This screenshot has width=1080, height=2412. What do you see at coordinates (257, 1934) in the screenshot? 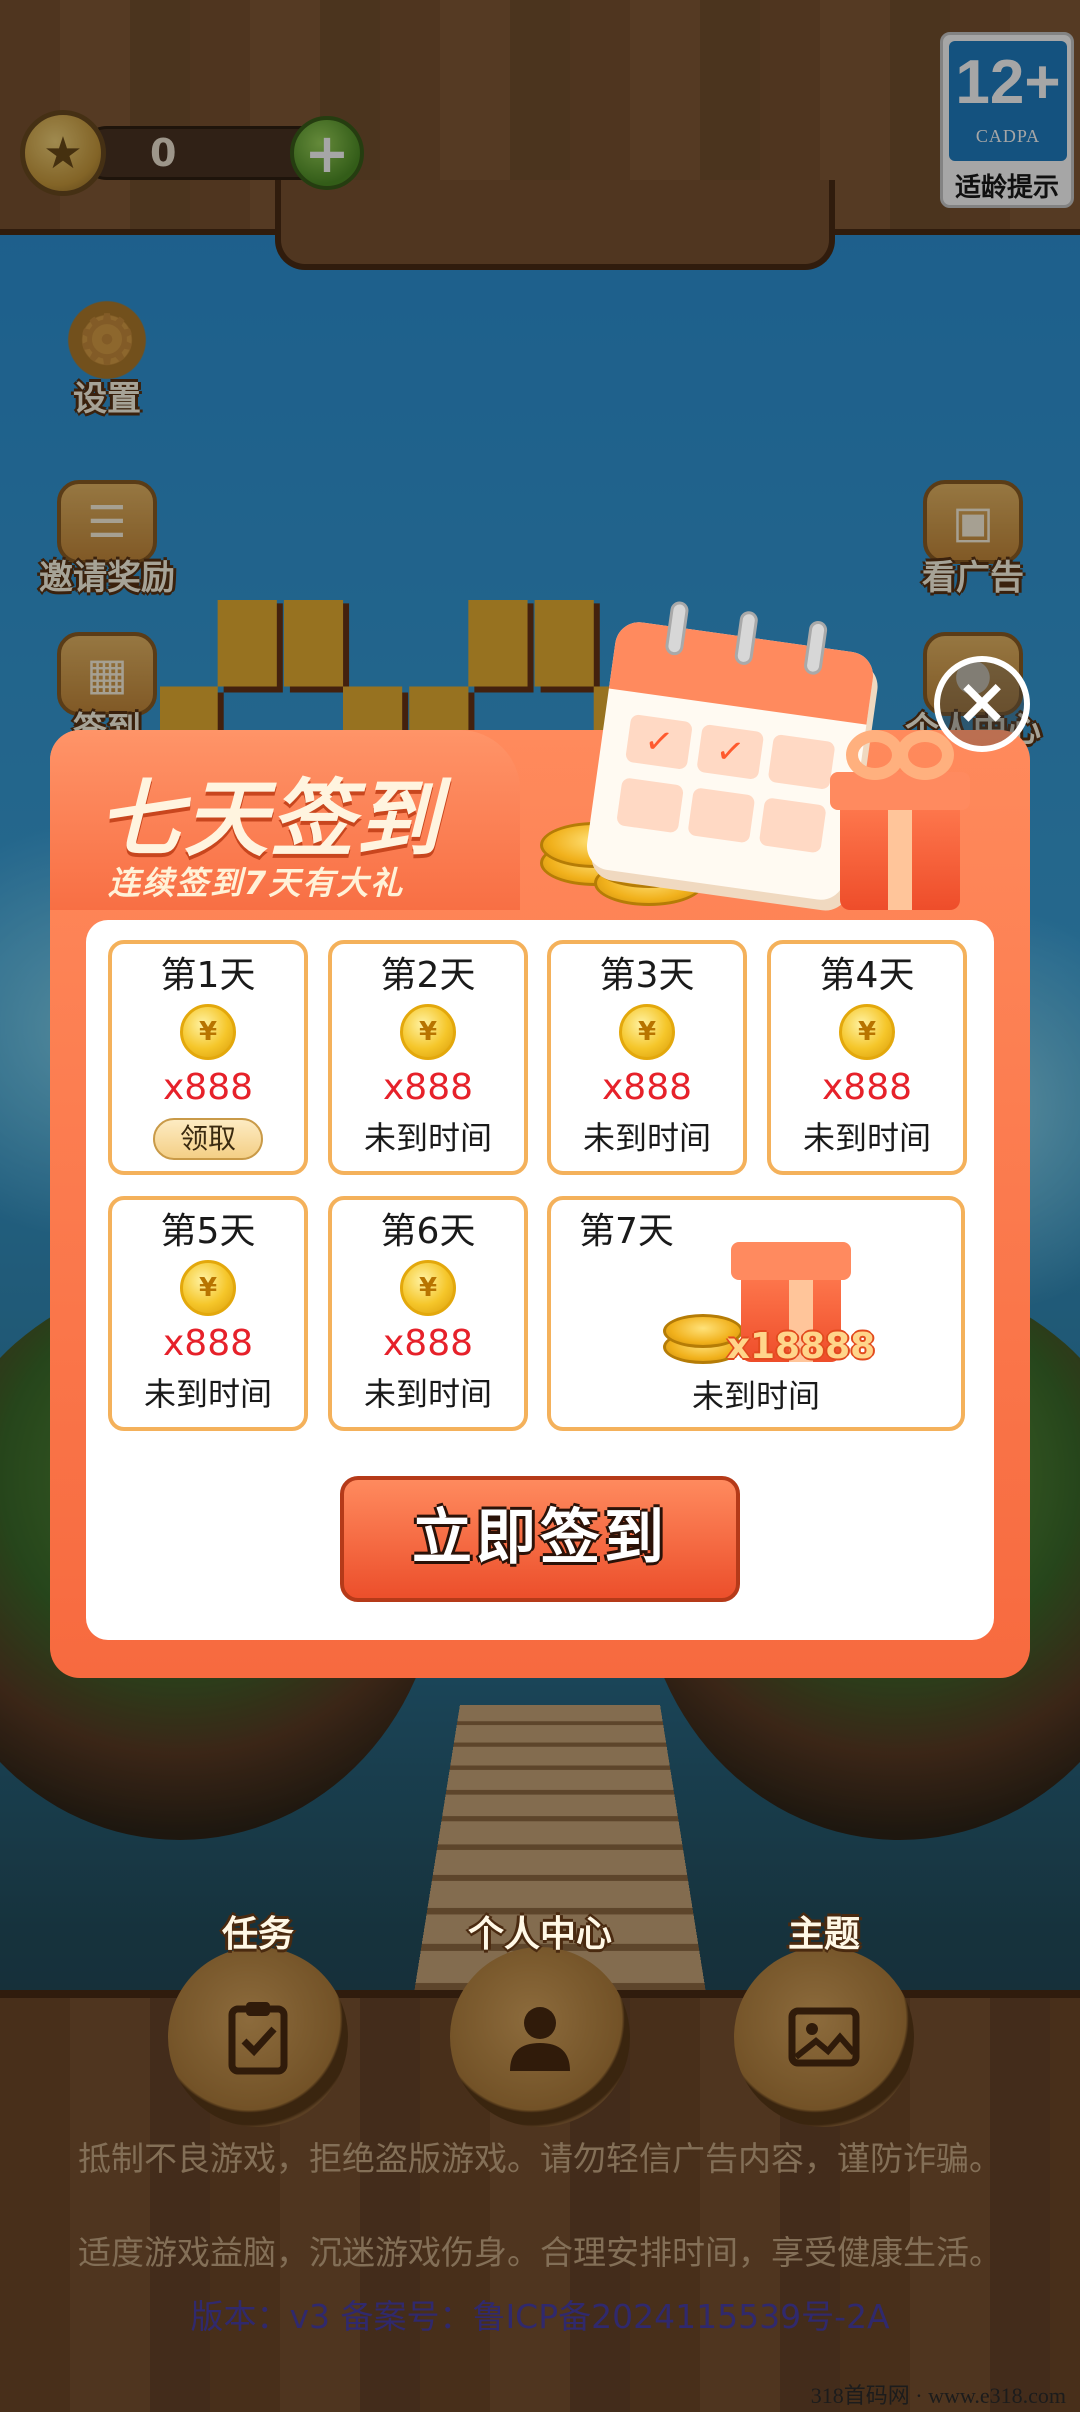
I see `nav-tasks-label: 任务` at bounding box center [257, 1934].